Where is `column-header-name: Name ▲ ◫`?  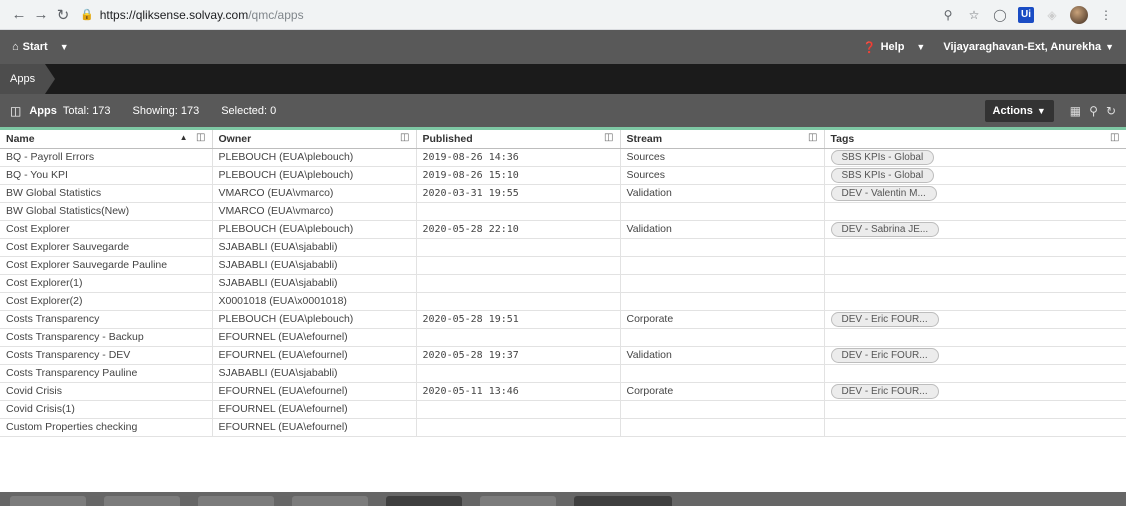 column-header-name: Name ▲ ◫ is located at coordinates (106, 139).